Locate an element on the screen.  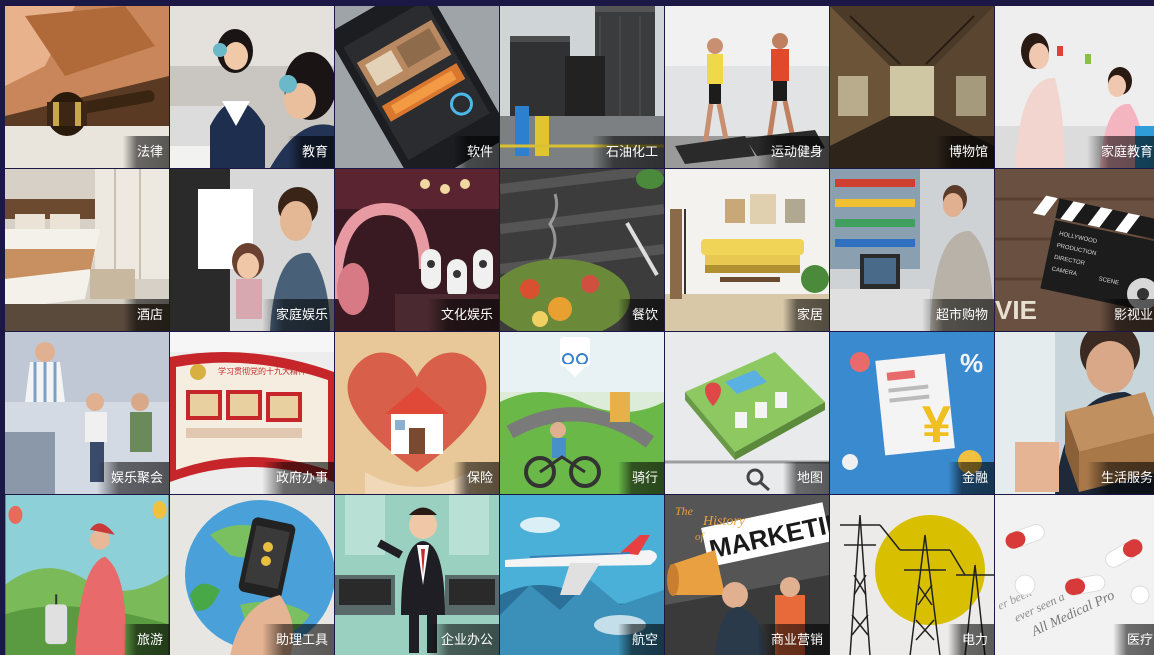
svg-text: VIE is located at coordinates (1016, 310).